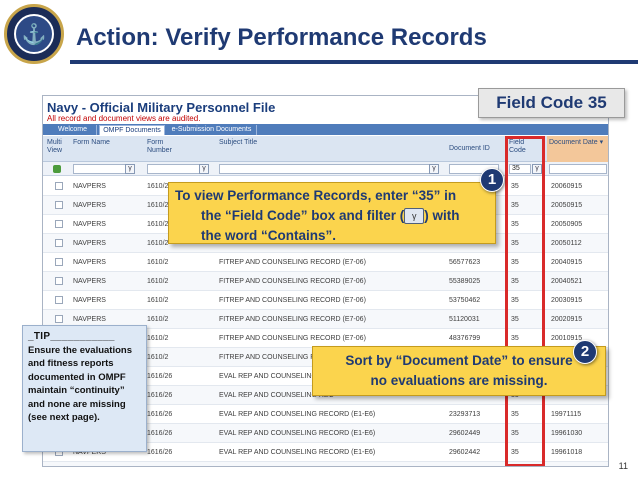 This screenshot has width=638, height=479. Describe the element at coordinates (103, 169) in the screenshot. I see `form-name-filter-input` at that location.